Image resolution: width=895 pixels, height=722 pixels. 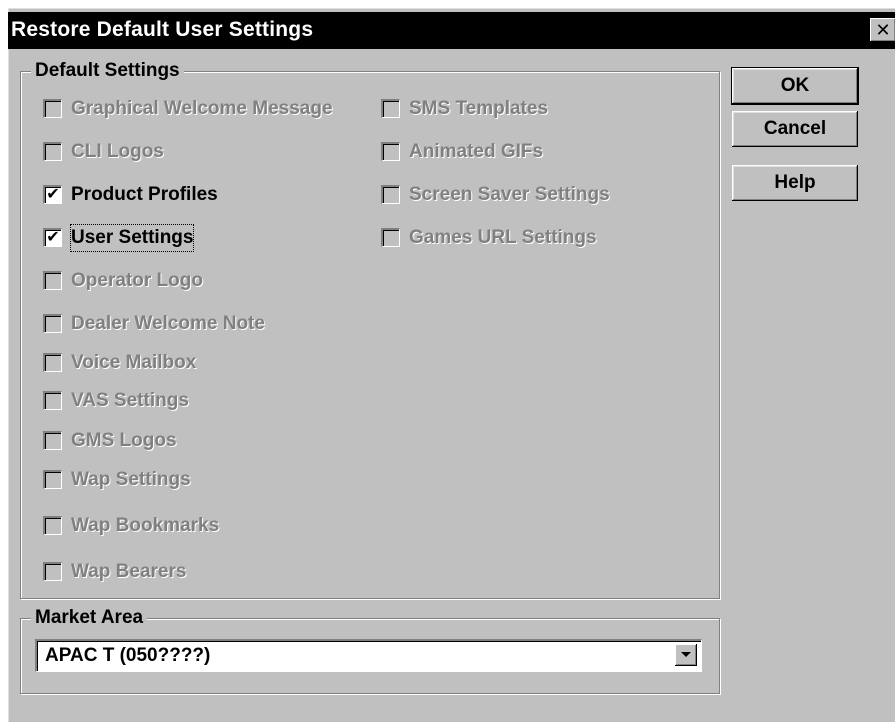 I want to click on chevron-down-icon, so click(x=686, y=654).